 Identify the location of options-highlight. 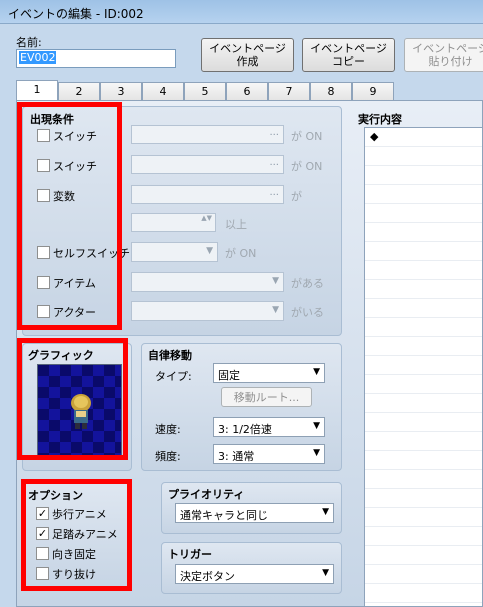
(76, 535).